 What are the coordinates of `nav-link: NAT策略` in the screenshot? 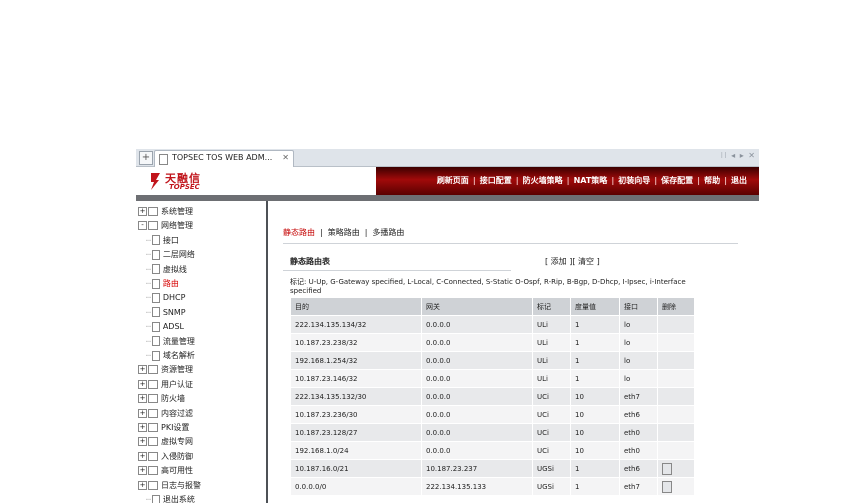 It's located at (591, 180).